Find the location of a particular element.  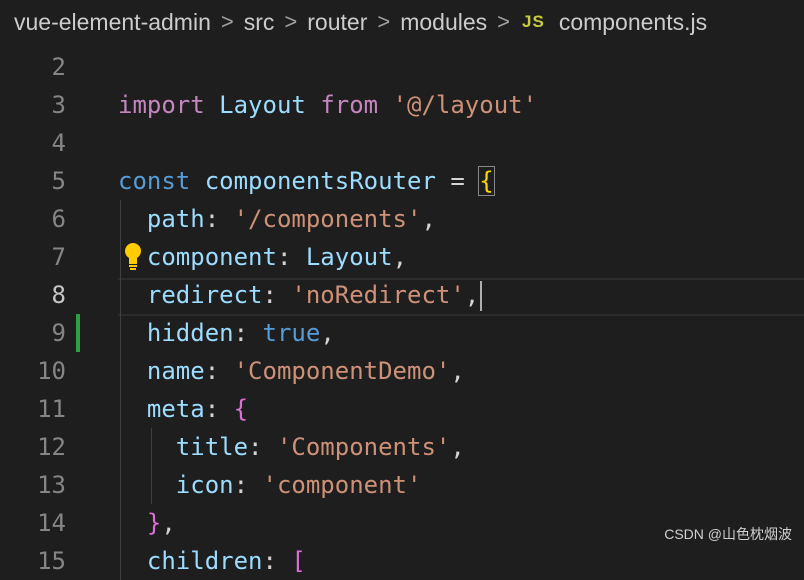

code-token: title is located at coordinates (212, 447).